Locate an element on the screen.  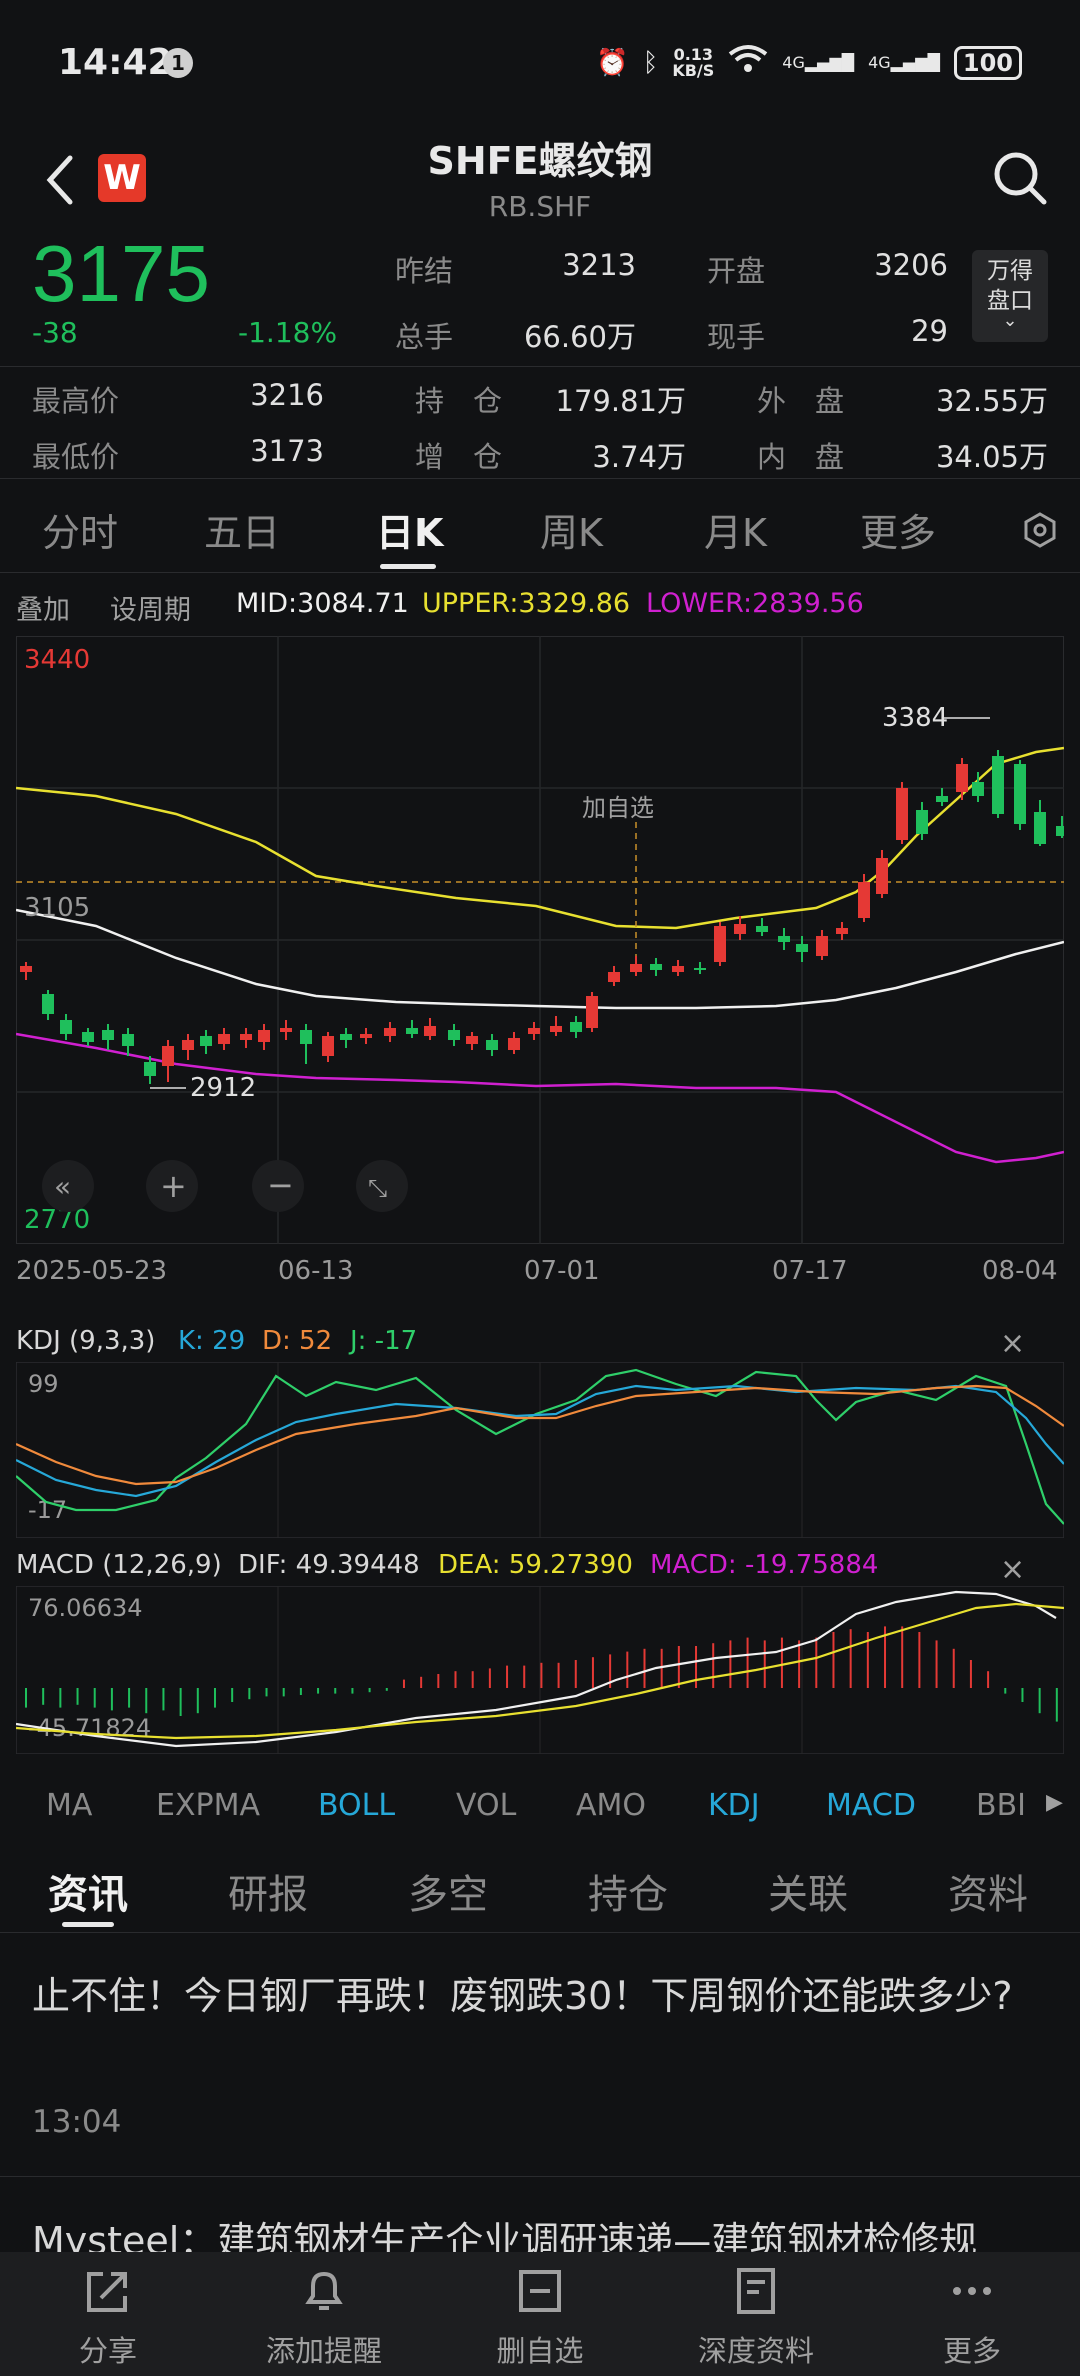
tab-profile: 资料 is located at coordinates (988, 1891).